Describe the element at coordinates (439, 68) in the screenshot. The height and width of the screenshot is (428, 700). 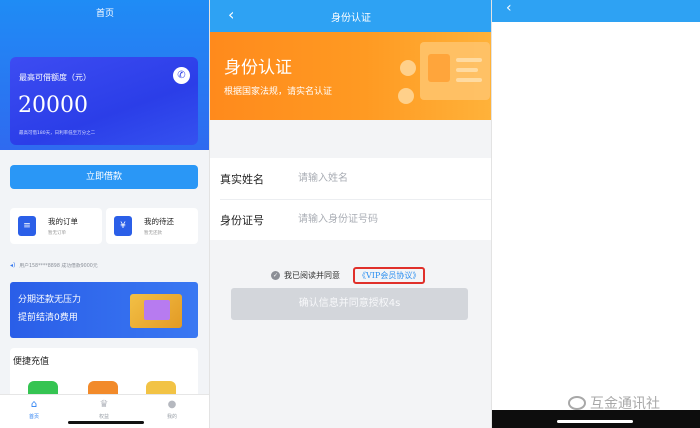
I see `portrait-icon` at that location.